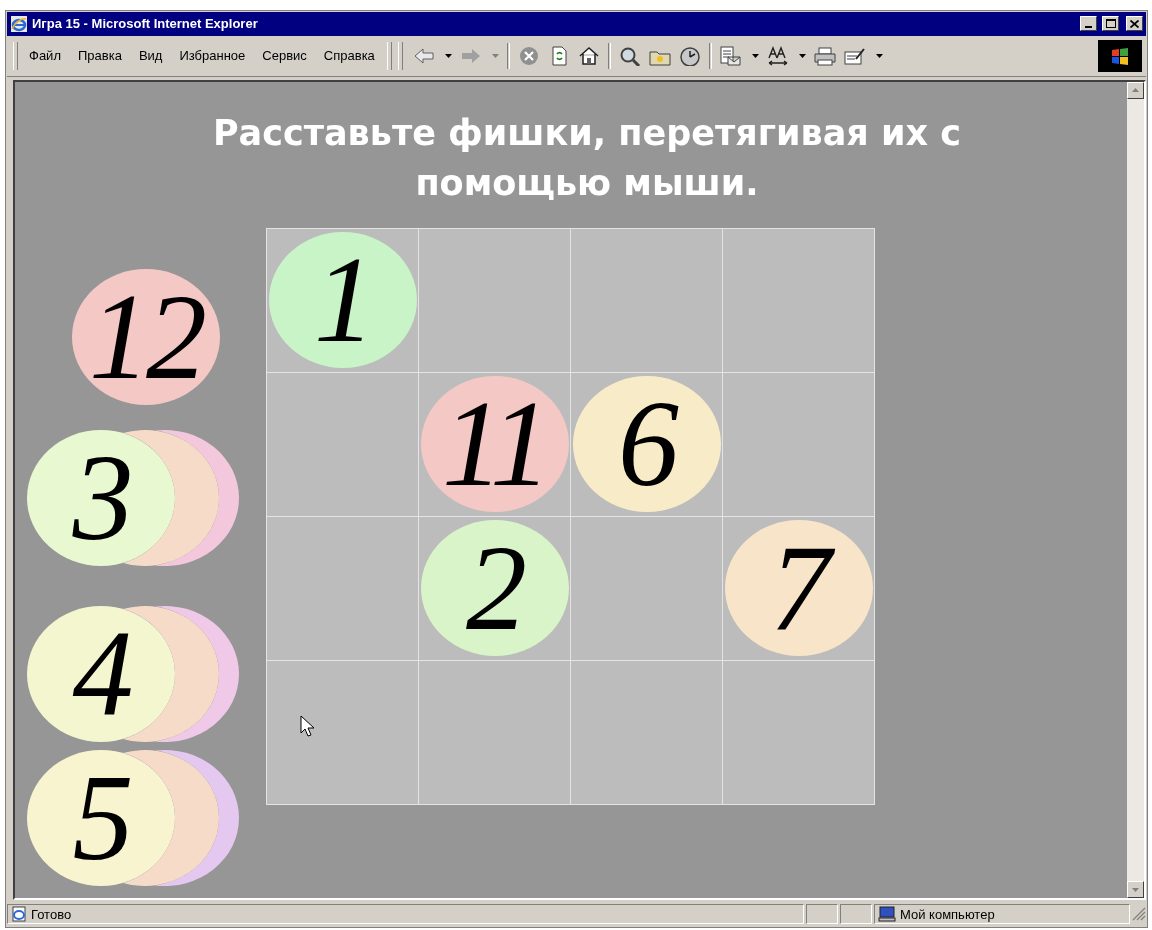 This screenshot has height=930, width=1152. Describe the element at coordinates (887, 914) in the screenshot. I see `computer-icon` at that location.